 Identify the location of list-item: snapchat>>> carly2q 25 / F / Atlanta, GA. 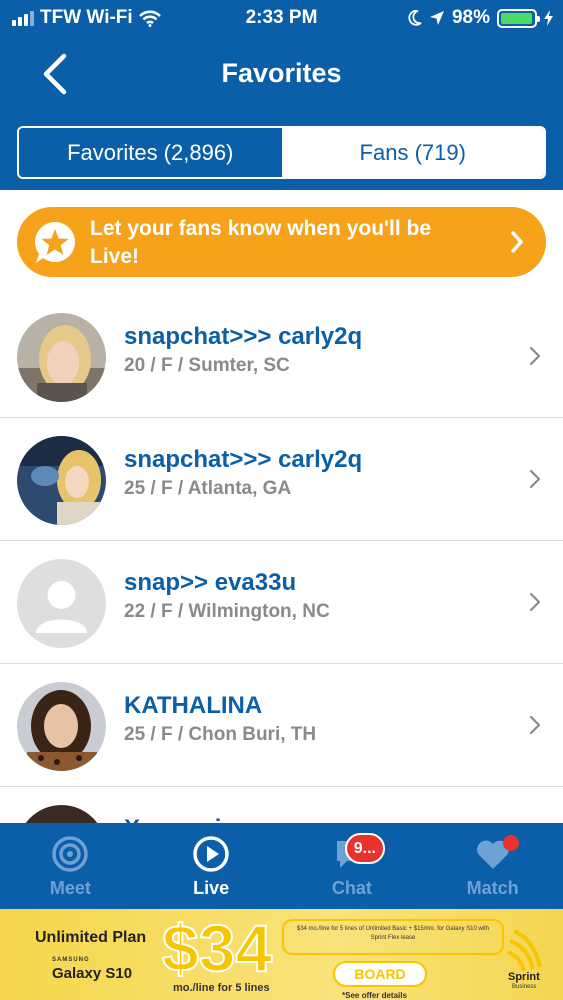
(281, 479).